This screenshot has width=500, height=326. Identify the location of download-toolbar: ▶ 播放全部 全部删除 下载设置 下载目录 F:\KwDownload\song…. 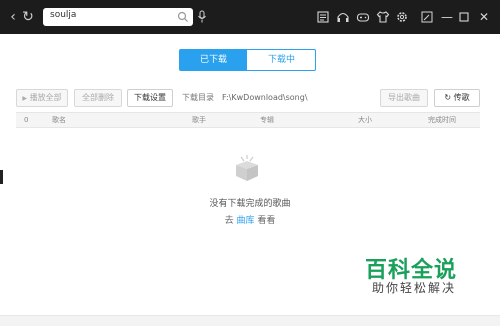
(248, 98).